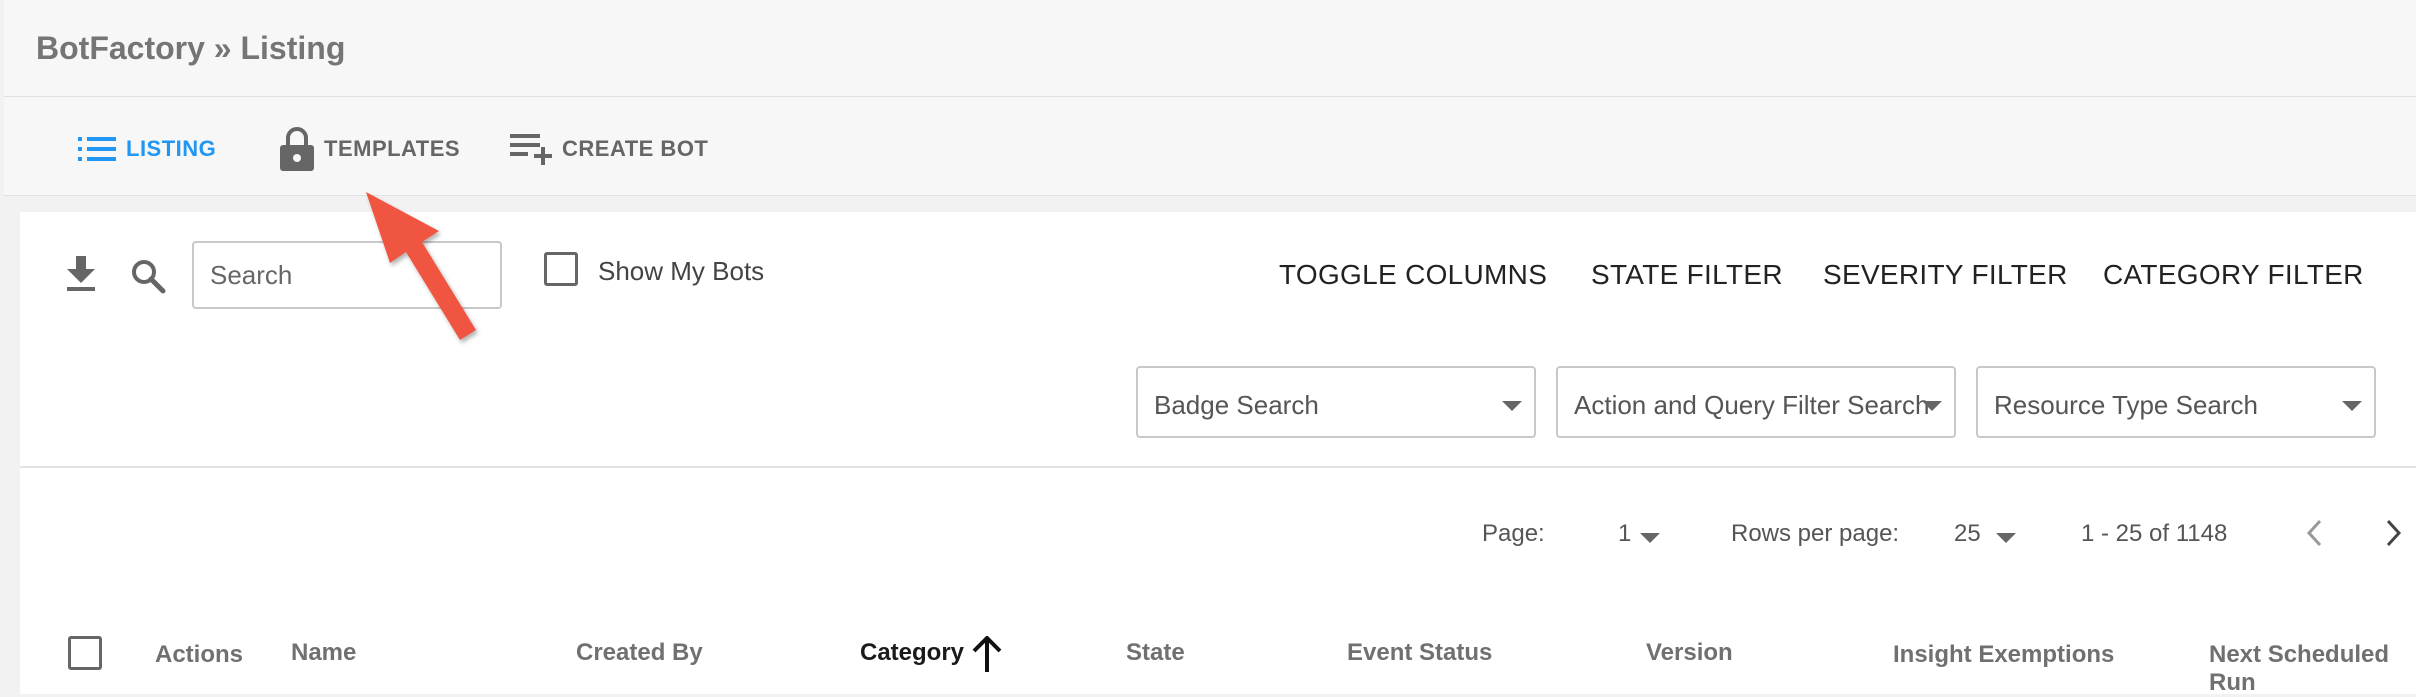 Image resolution: width=2416 pixels, height=697 pixels. Describe the element at coordinates (639, 653) in the screenshot. I see `column-header-created-by: Created By` at that location.